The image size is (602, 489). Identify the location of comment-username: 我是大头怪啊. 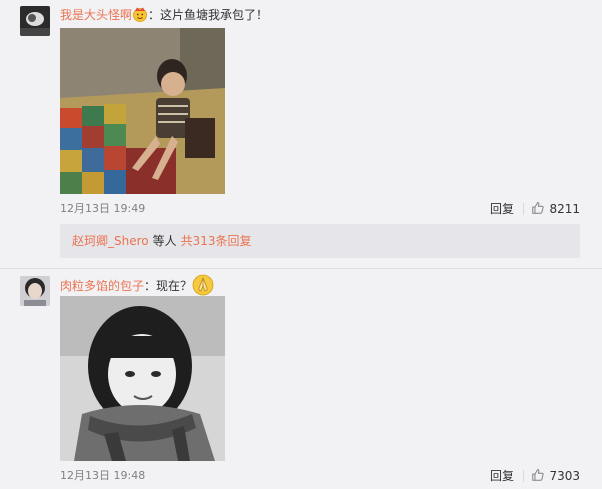
(96, 15).